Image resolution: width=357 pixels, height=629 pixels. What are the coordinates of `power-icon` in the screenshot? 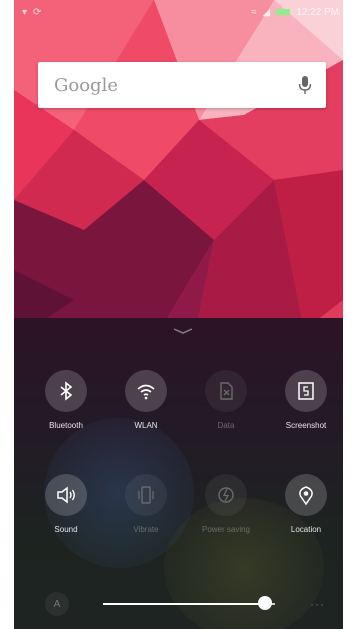 It's located at (226, 495).